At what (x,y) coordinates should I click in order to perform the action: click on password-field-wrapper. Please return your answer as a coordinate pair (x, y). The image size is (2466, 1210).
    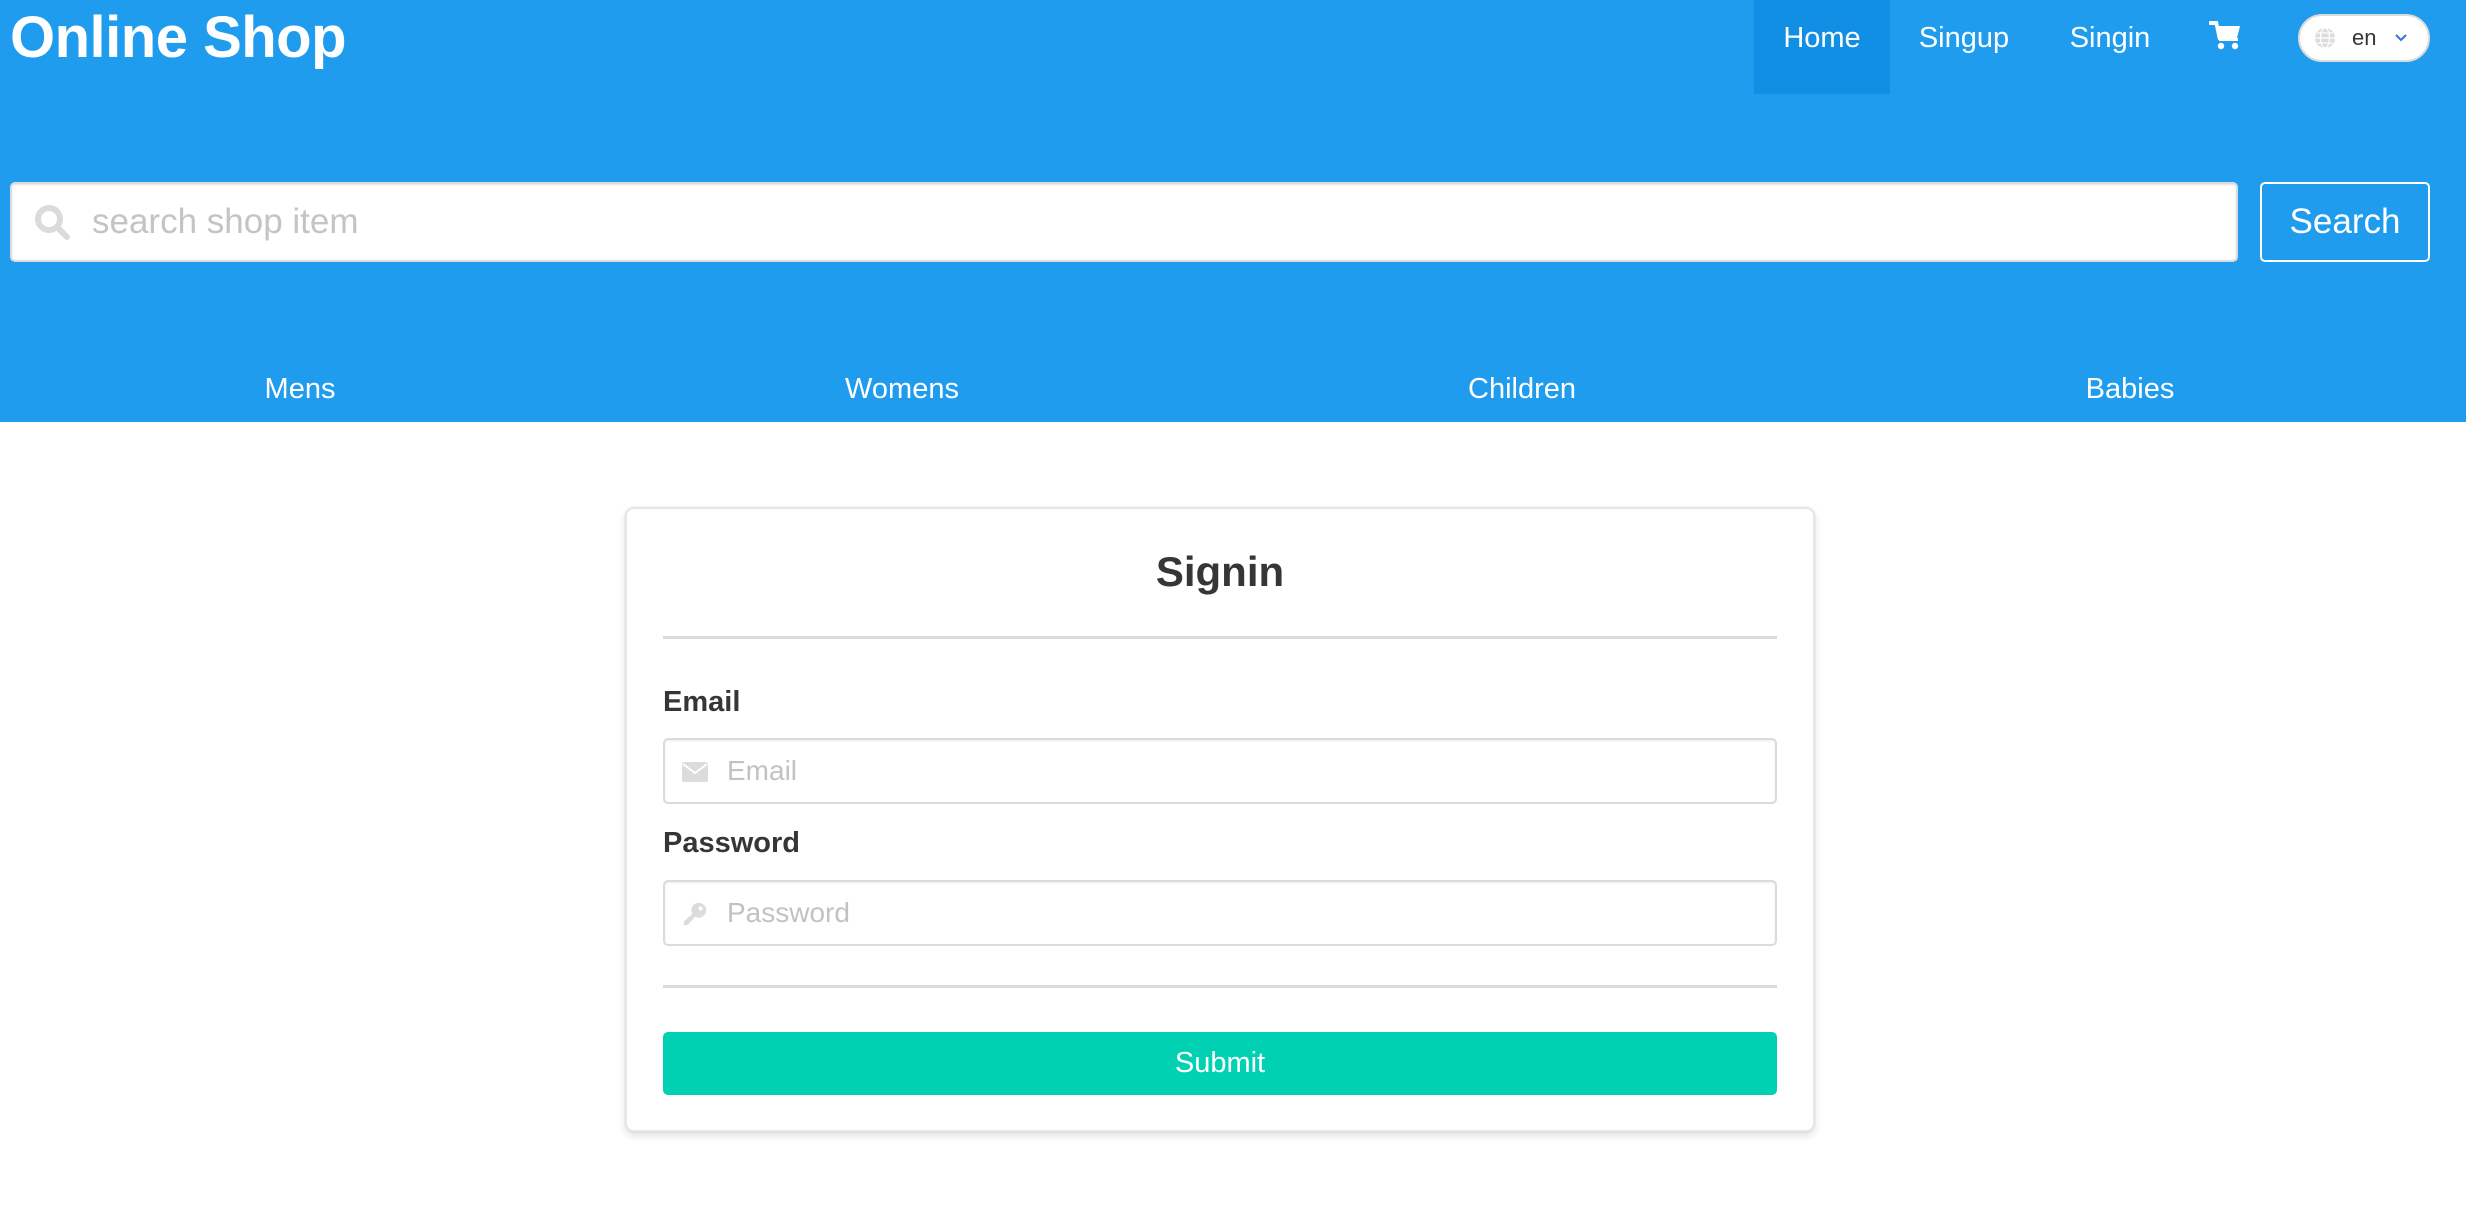
    Looking at the image, I should click on (1220, 913).